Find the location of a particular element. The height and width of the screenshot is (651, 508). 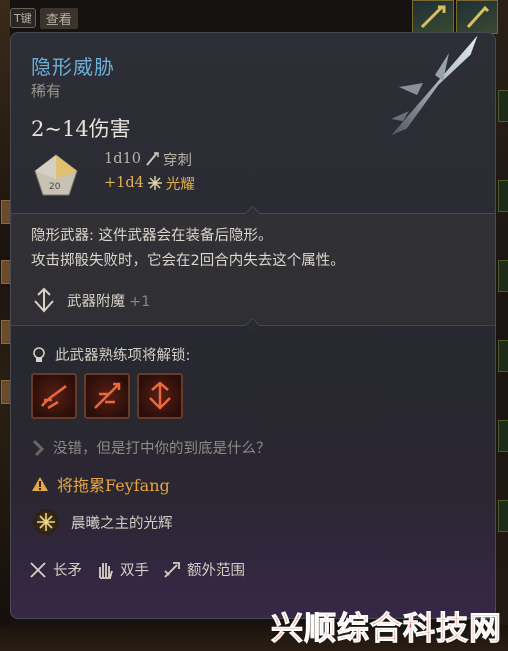

description-line: 隐形武器: 这件武器会在装备后隐形。 is located at coordinates (152, 236).